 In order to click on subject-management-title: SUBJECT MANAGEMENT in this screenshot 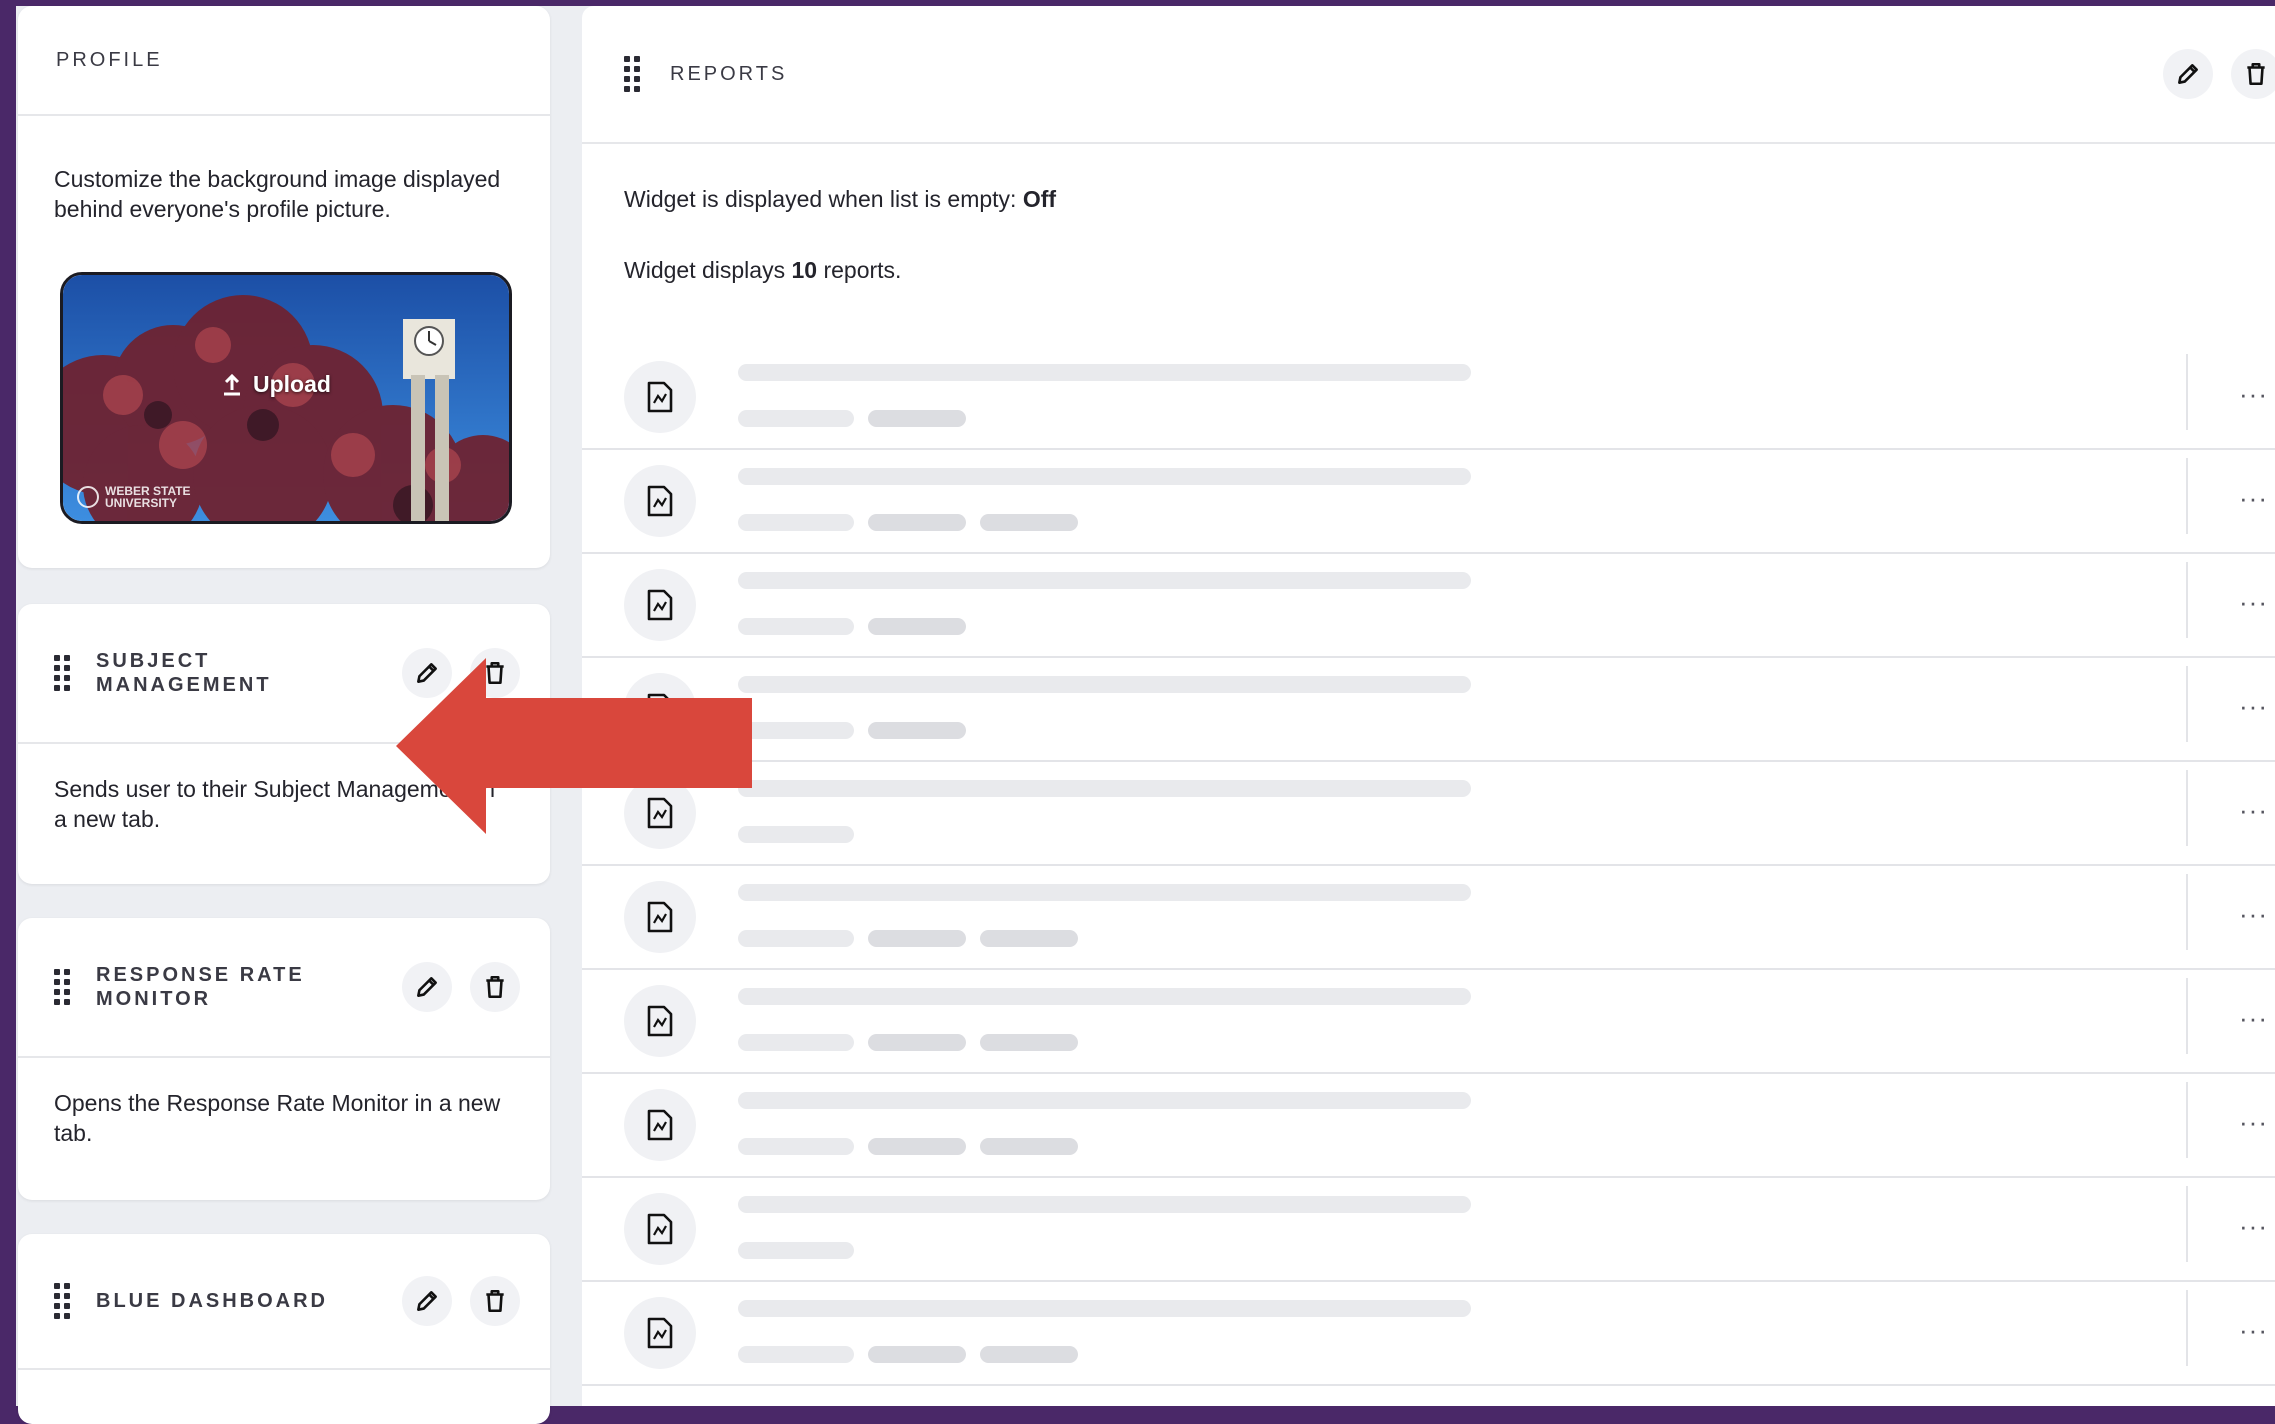, I will do `click(184, 673)`.